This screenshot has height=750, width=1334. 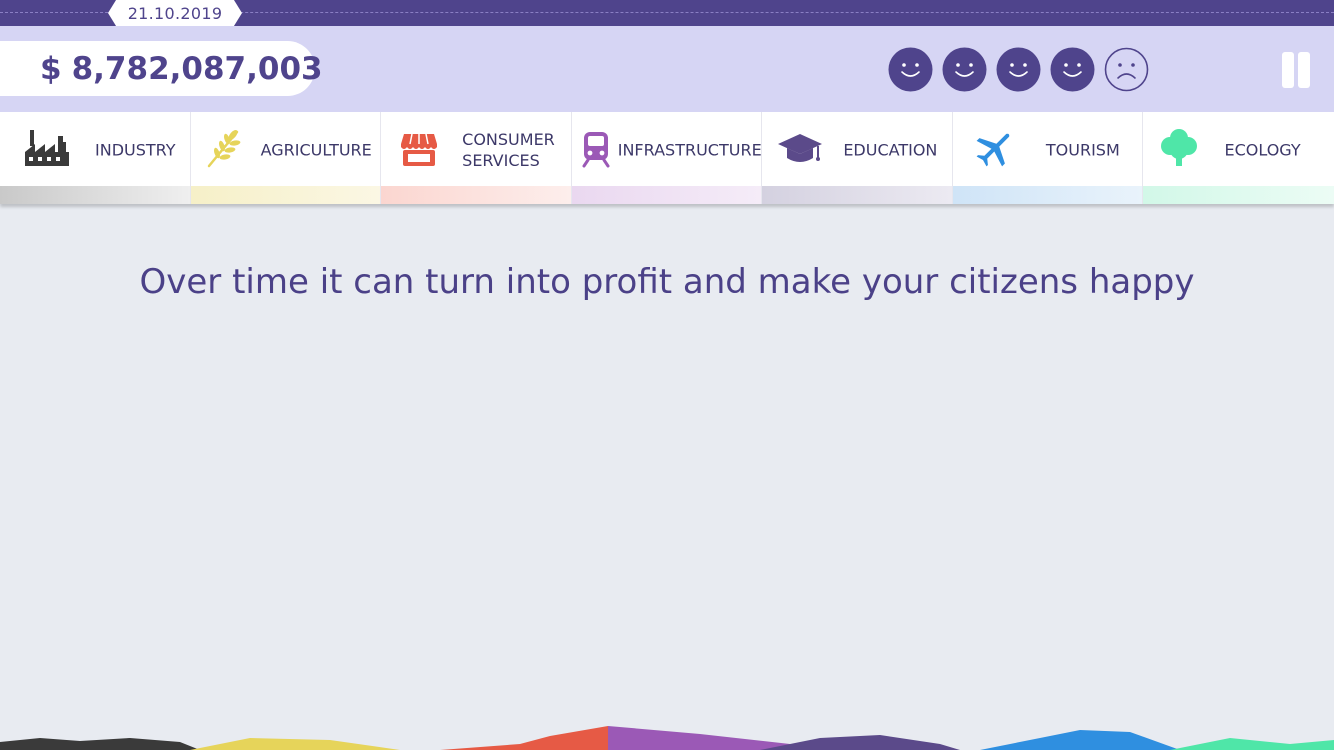 What do you see at coordinates (1262, 150) in the screenshot?
I see `tab-ecology-label: ECOLOGY` at bounding box center [1262, 150].